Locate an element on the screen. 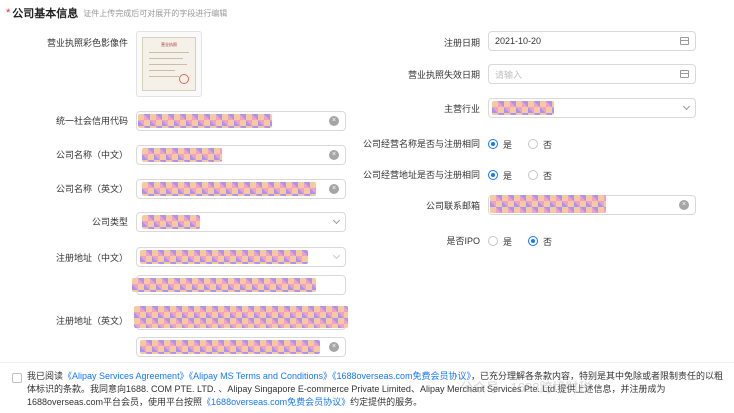 This screenshot has width=734, height=413. license-upload: 营业执照 is located at coordinates (169, 64).